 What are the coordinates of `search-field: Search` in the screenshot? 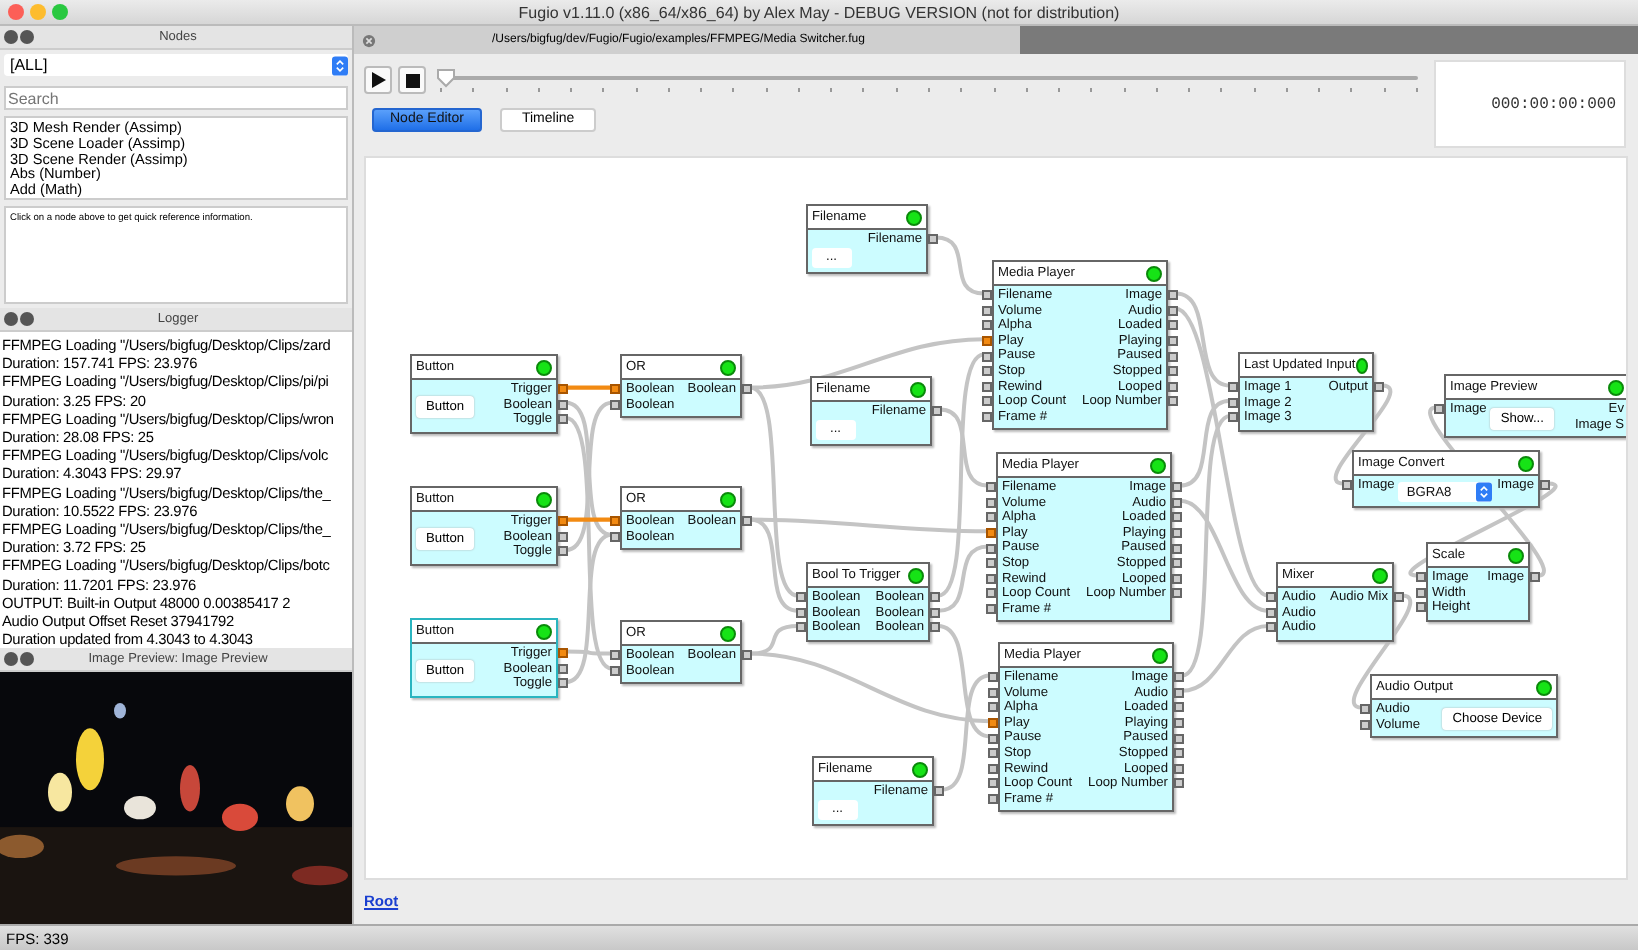 It's located at (176, 98).